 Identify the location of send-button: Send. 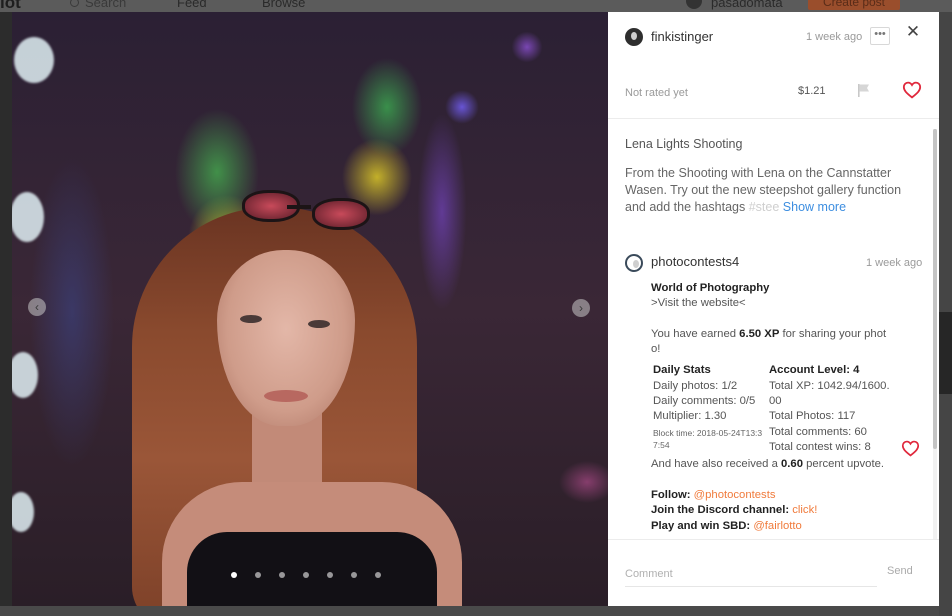
(900, 571).